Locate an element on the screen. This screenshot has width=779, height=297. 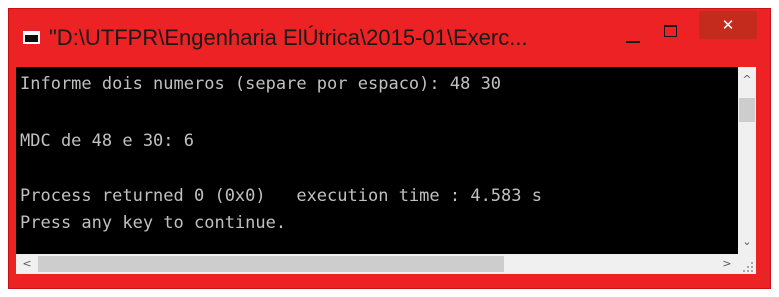
scroll-down-icon: ⌄ is located at coordinates (747, 242).